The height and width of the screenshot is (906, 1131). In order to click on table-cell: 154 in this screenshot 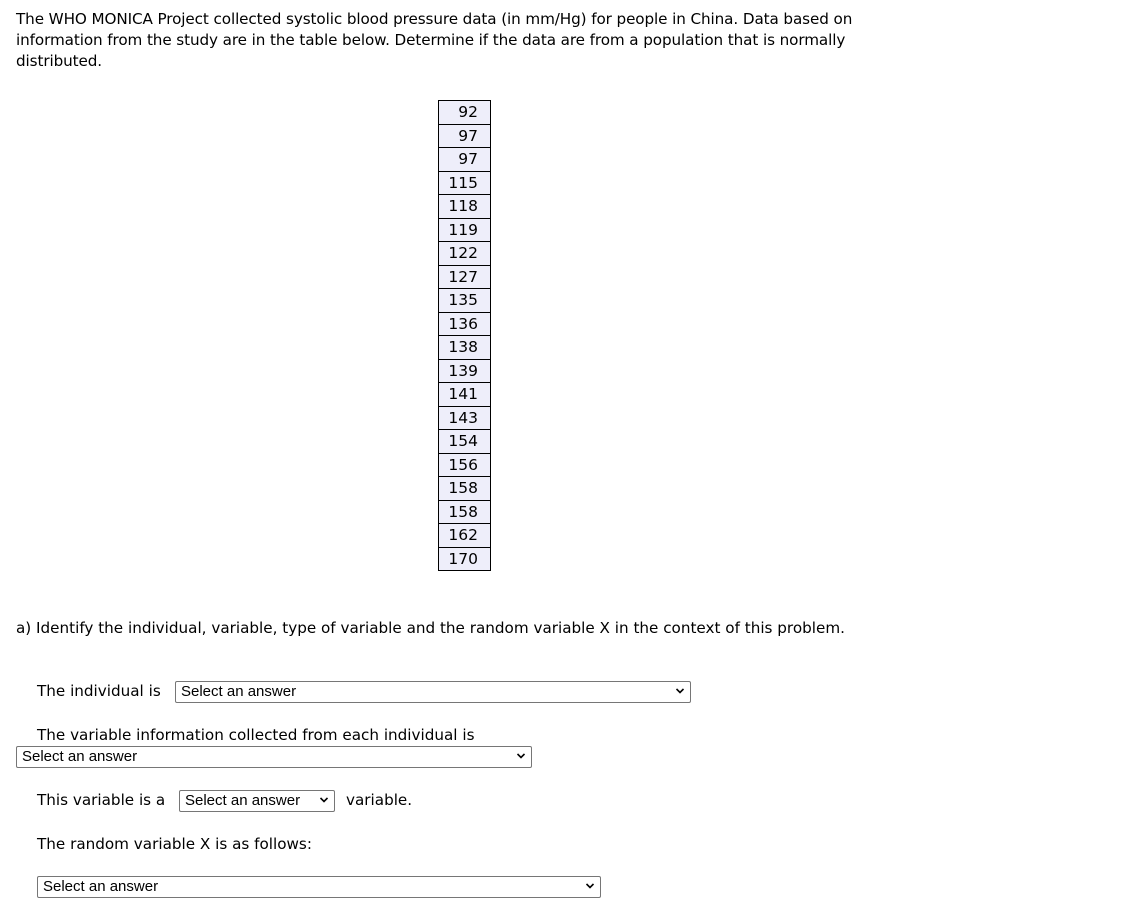, I will do `click(464, 441)`.